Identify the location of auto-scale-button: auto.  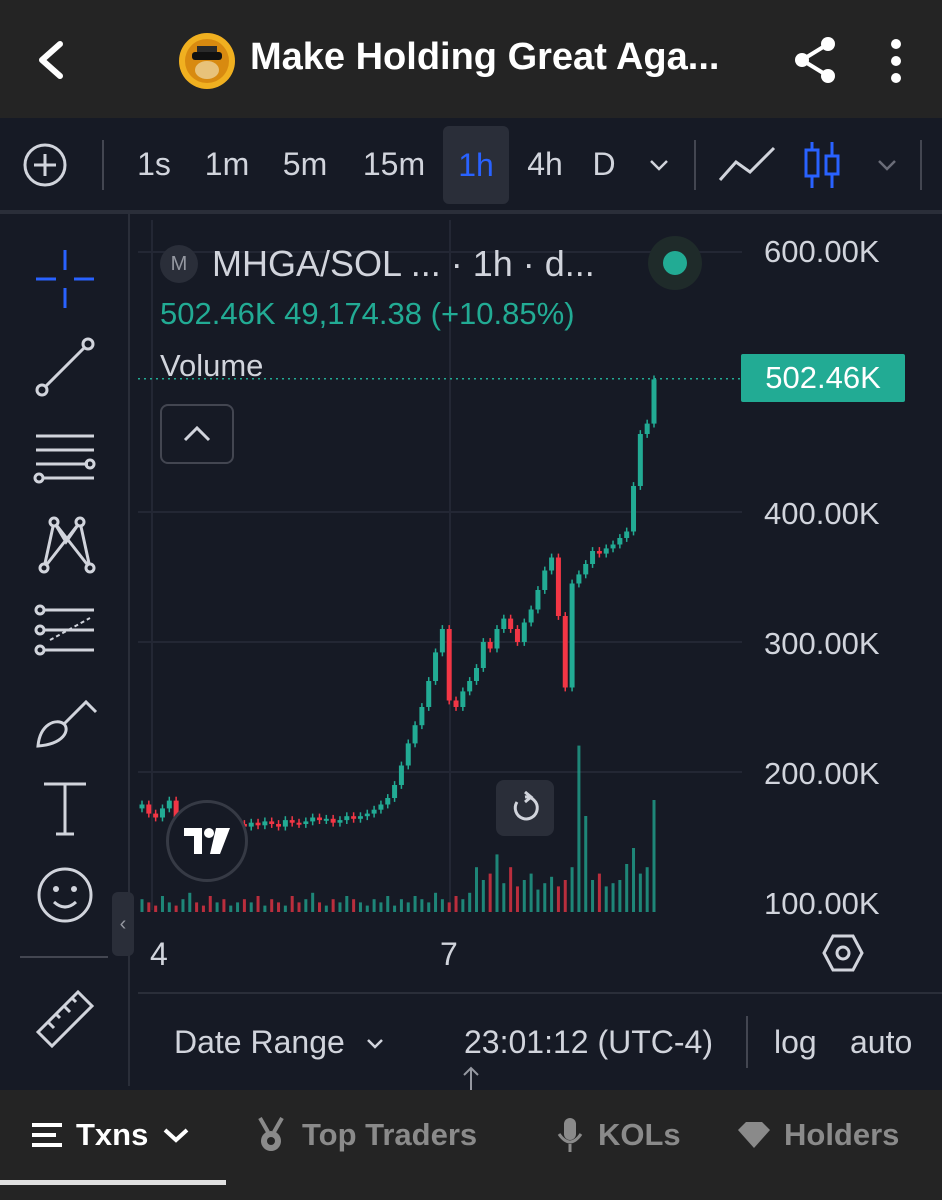
(881, 1042).